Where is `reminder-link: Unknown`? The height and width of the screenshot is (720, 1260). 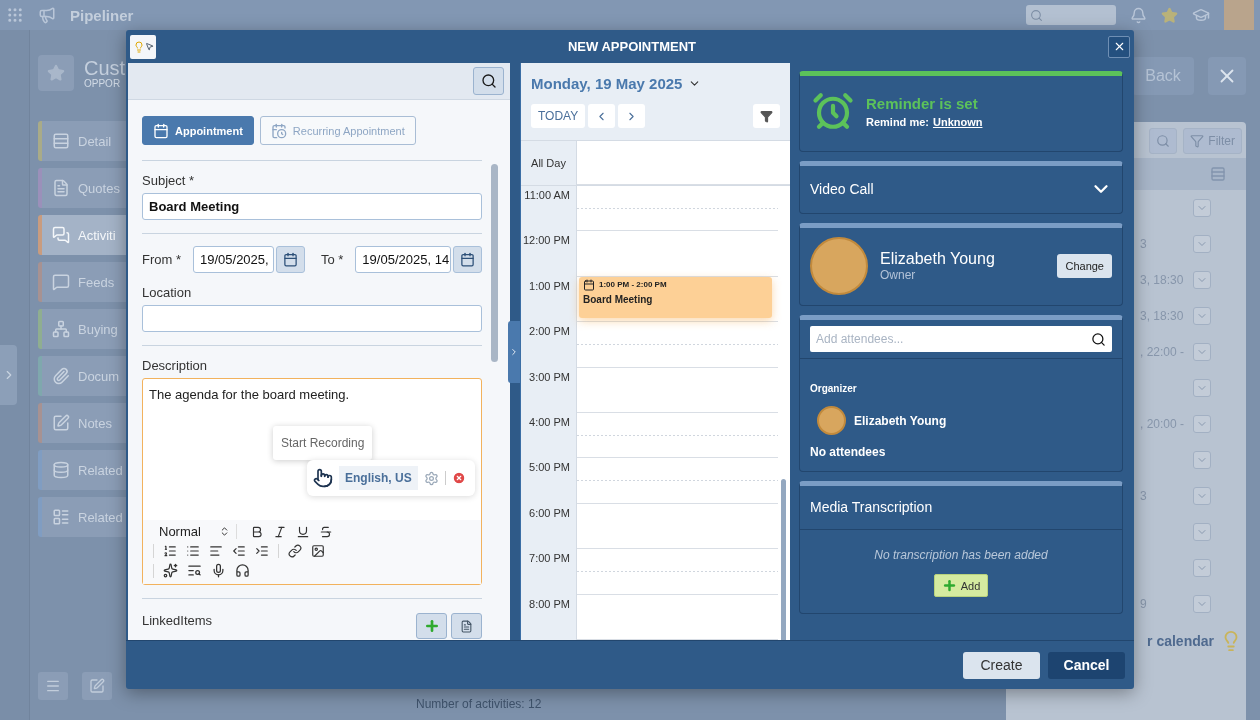
reminder-link: Unknown is located at coordinates (957, 121).